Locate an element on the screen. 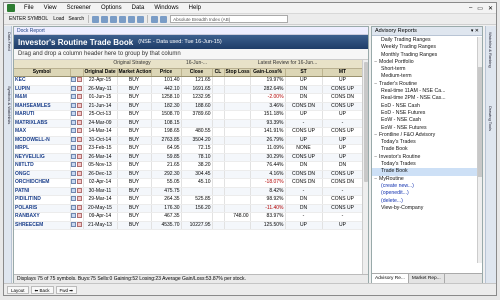 The image size is (500, 300). menu-options: Options is located at coordinates (111, 8).